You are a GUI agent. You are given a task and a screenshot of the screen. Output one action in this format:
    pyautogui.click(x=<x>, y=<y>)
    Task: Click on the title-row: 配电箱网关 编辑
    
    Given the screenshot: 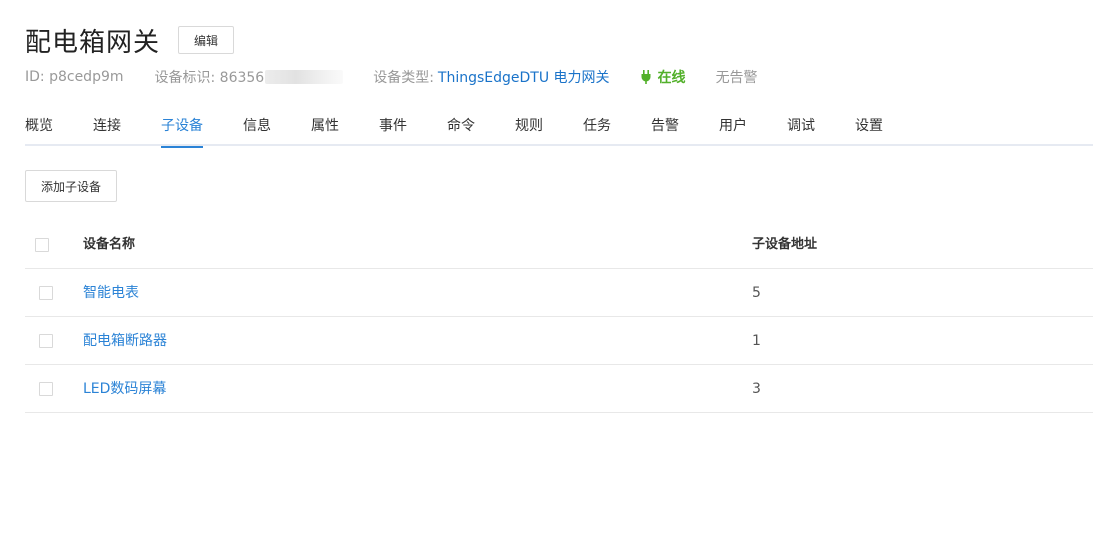 What is the action you would take?
    pyautogui.click(x=559, y=40)
    